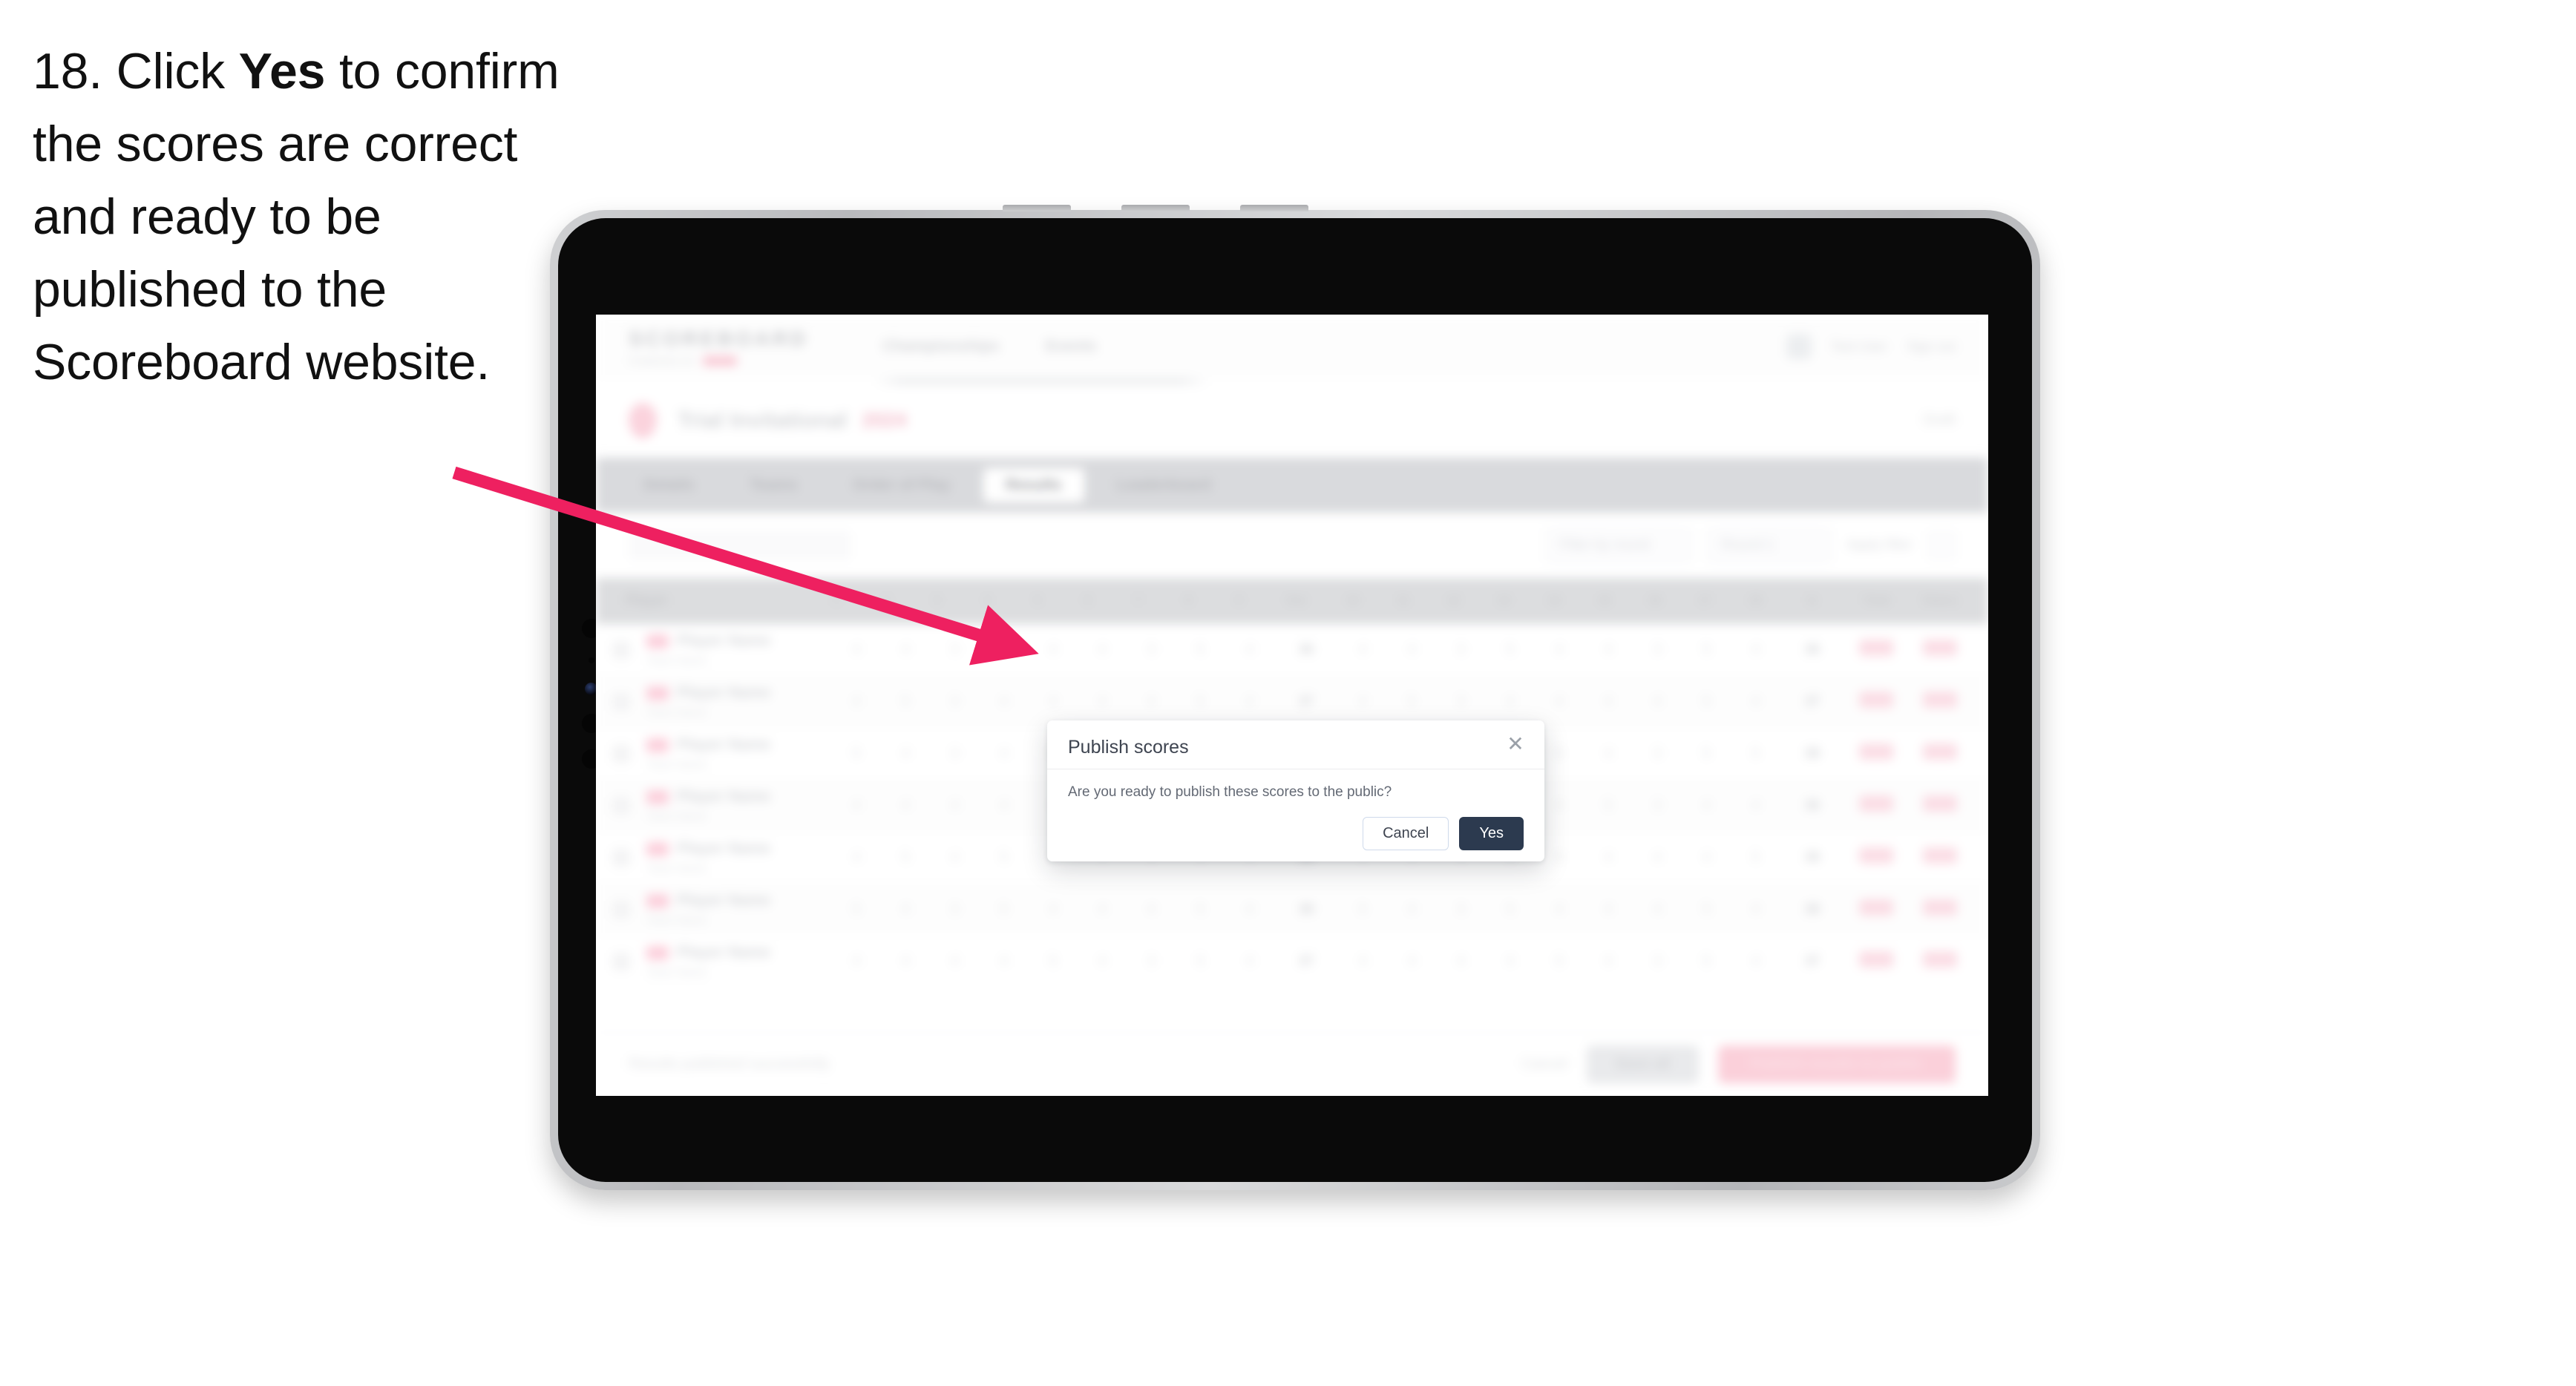  I want to click on tab-order-of-play: Order of Play, so click(902, 485).